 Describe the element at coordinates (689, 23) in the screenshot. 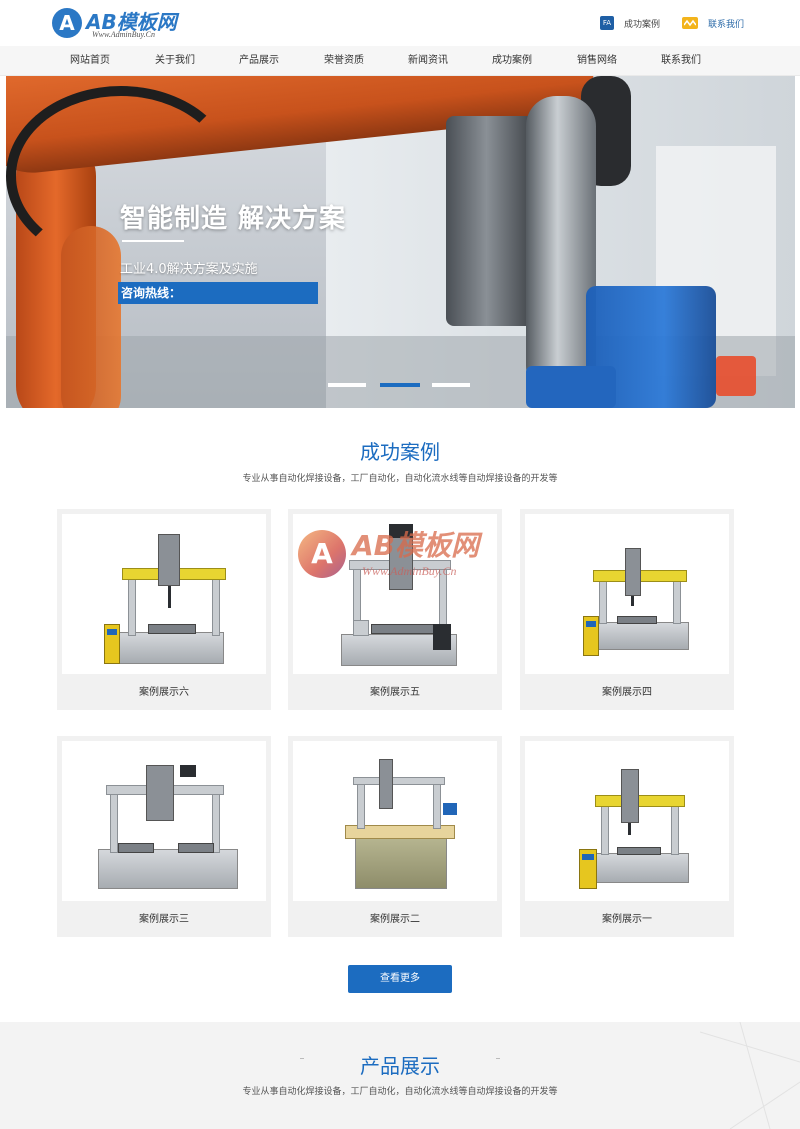

I see `wave-icon` at that location.